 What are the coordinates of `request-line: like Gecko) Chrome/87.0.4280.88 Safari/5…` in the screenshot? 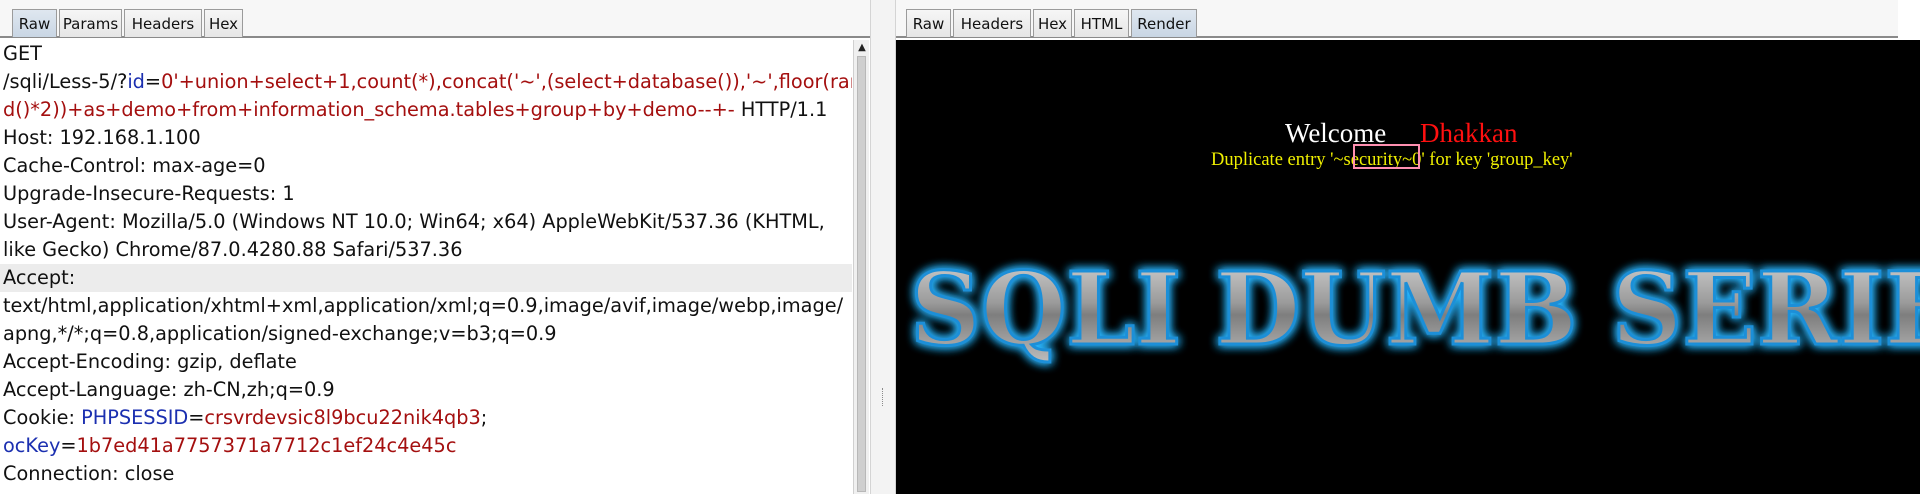 It's located at (232, 250).